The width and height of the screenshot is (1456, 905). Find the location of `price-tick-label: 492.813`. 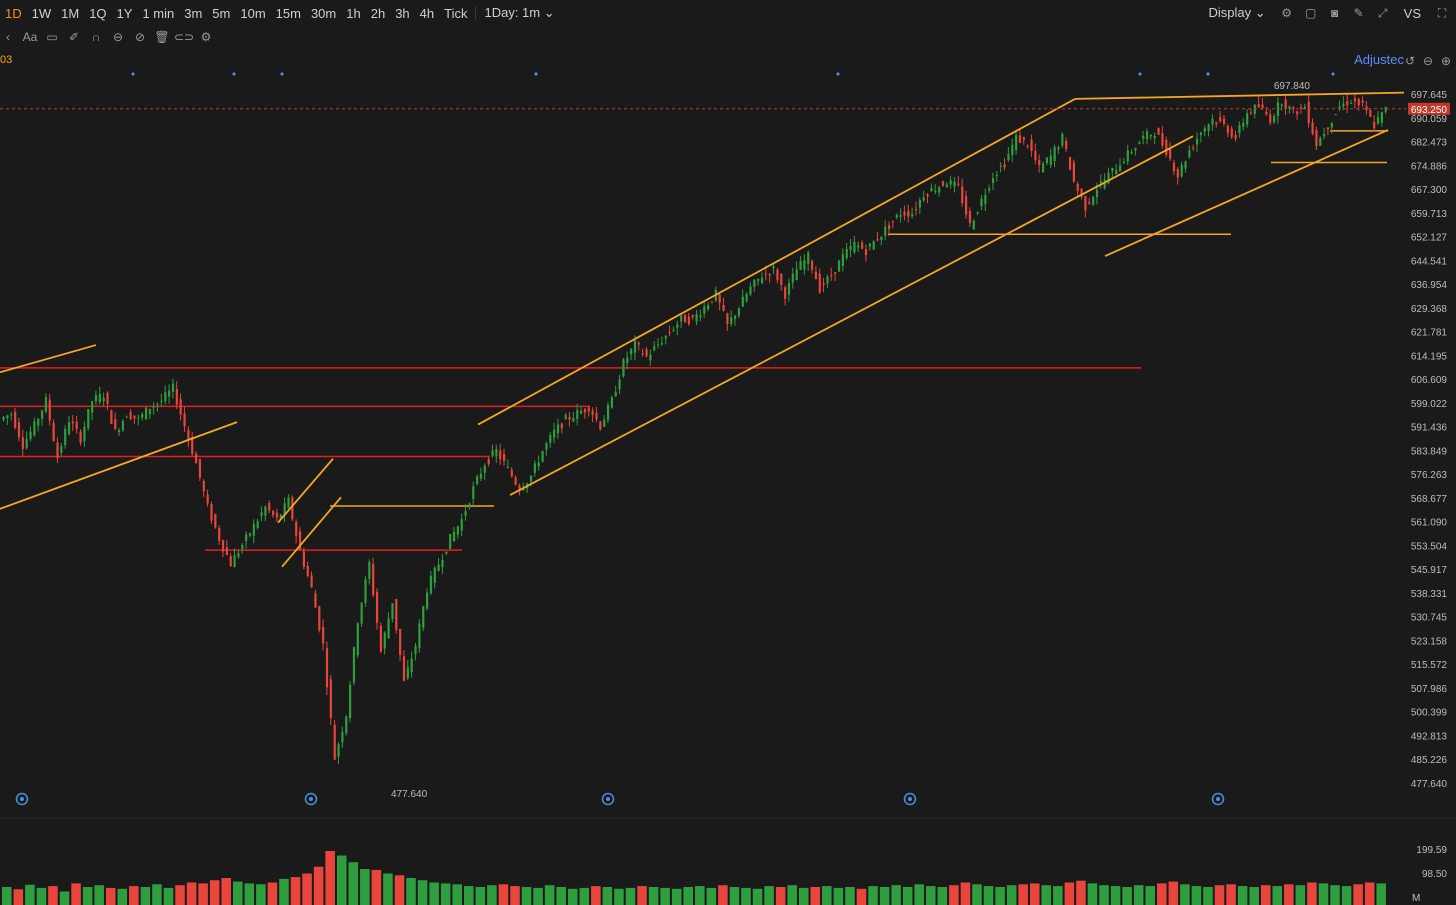

price-tick-label: 492.813 is located at coordinates (1429, 736).